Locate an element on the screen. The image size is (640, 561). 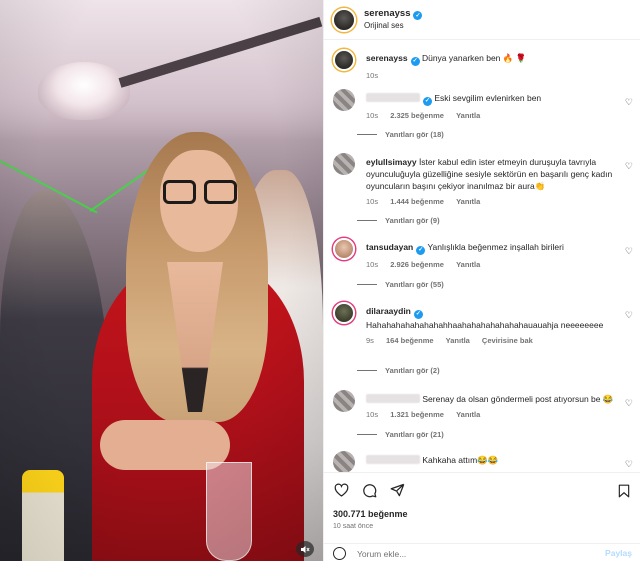
comment-icon is located at coordinates (369, 490).